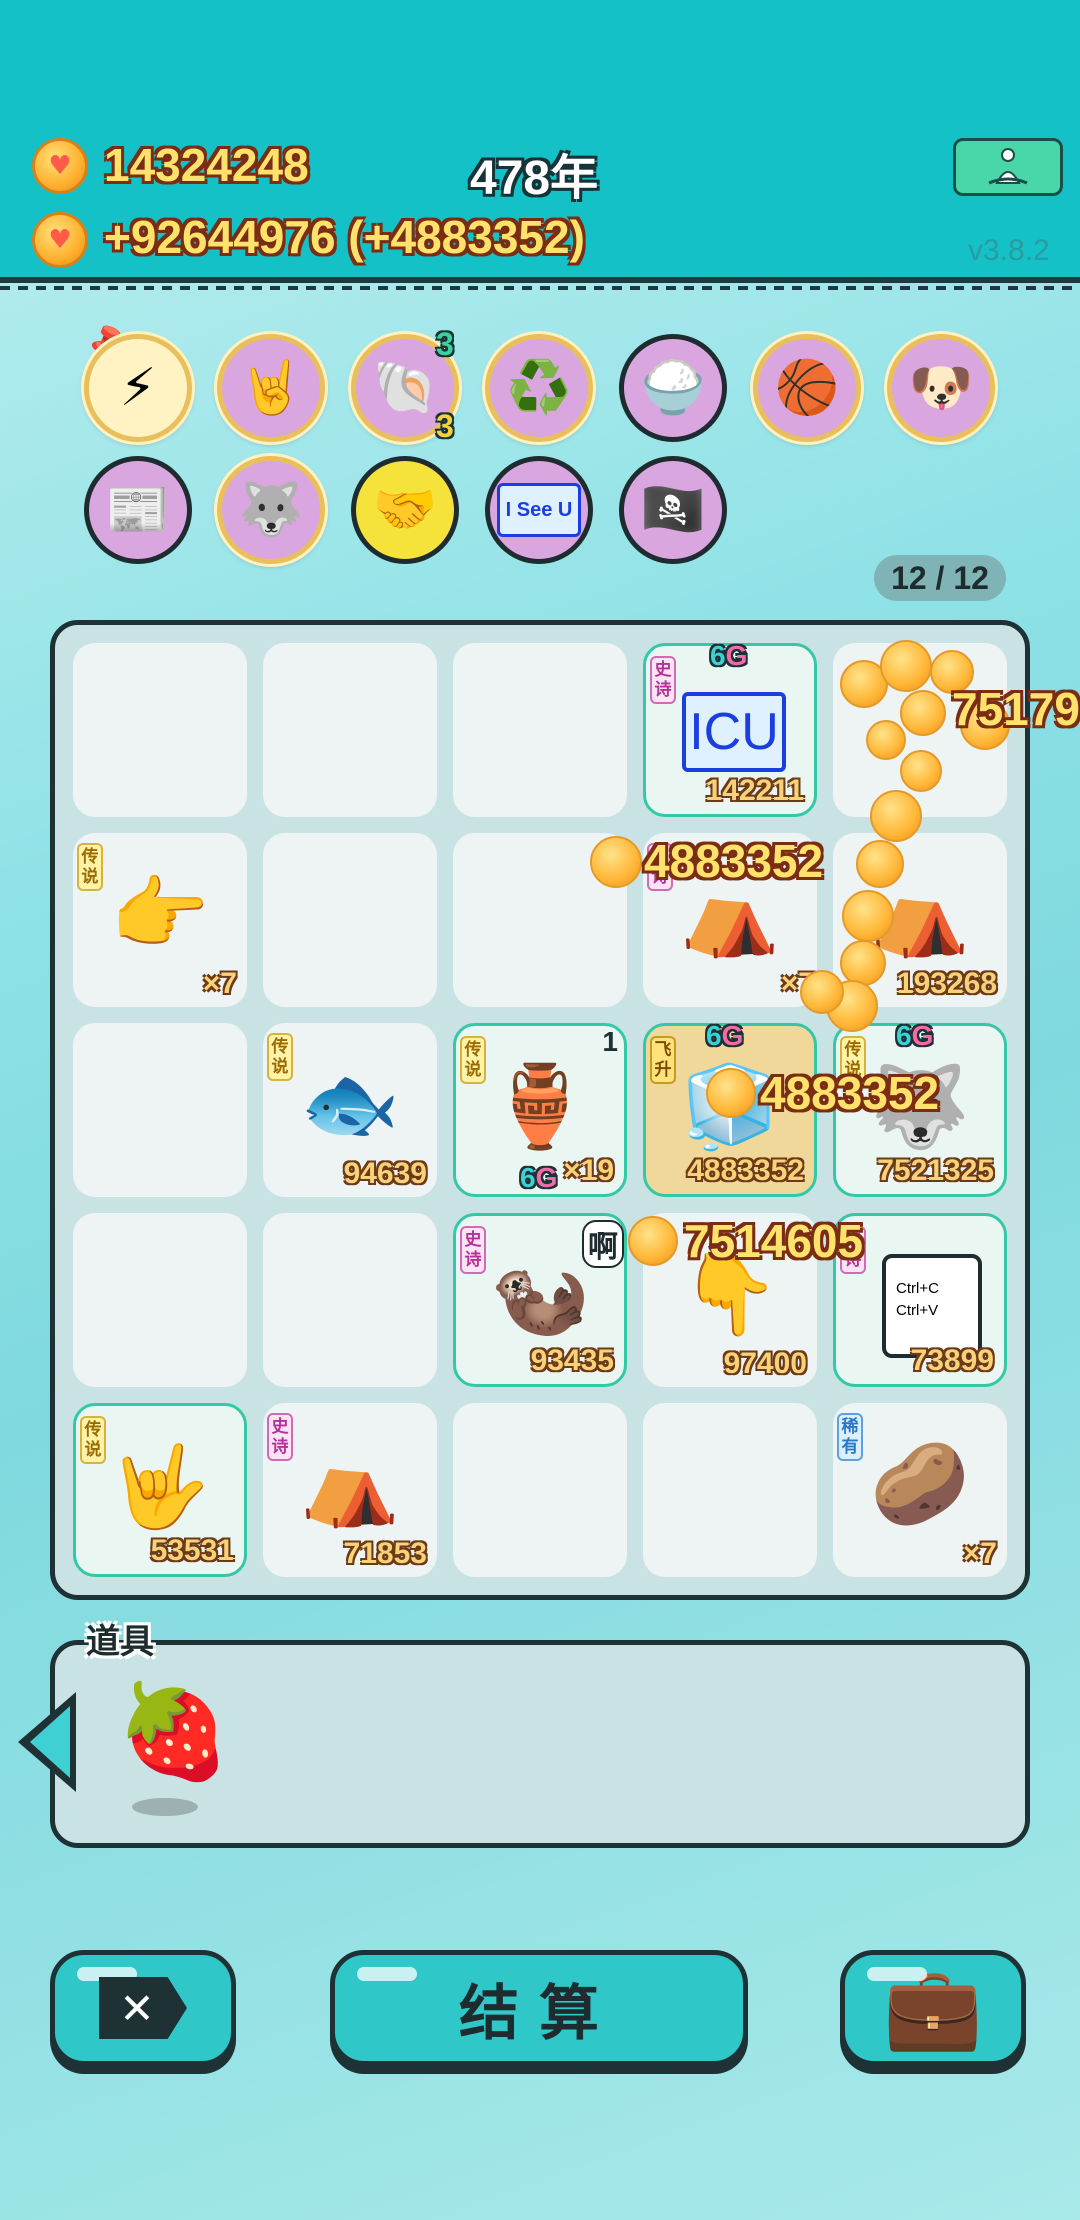 This screenshot has height=2220, width=1080. What do you see at coordinates (445, 426) in the screenshot?
I see `shell-count-bottom: 3` at bounding box center [445, 426].